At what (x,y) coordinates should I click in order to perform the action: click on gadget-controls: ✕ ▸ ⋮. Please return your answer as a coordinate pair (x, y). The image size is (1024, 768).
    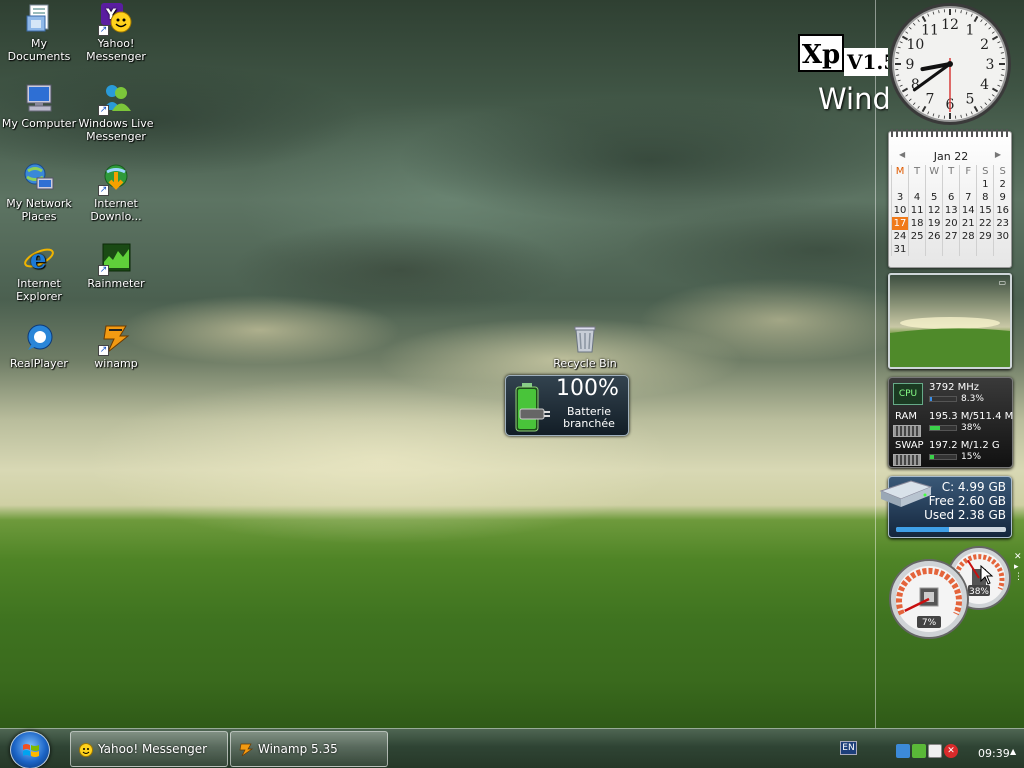
    Looking at the image, I should click on (1018, 572).